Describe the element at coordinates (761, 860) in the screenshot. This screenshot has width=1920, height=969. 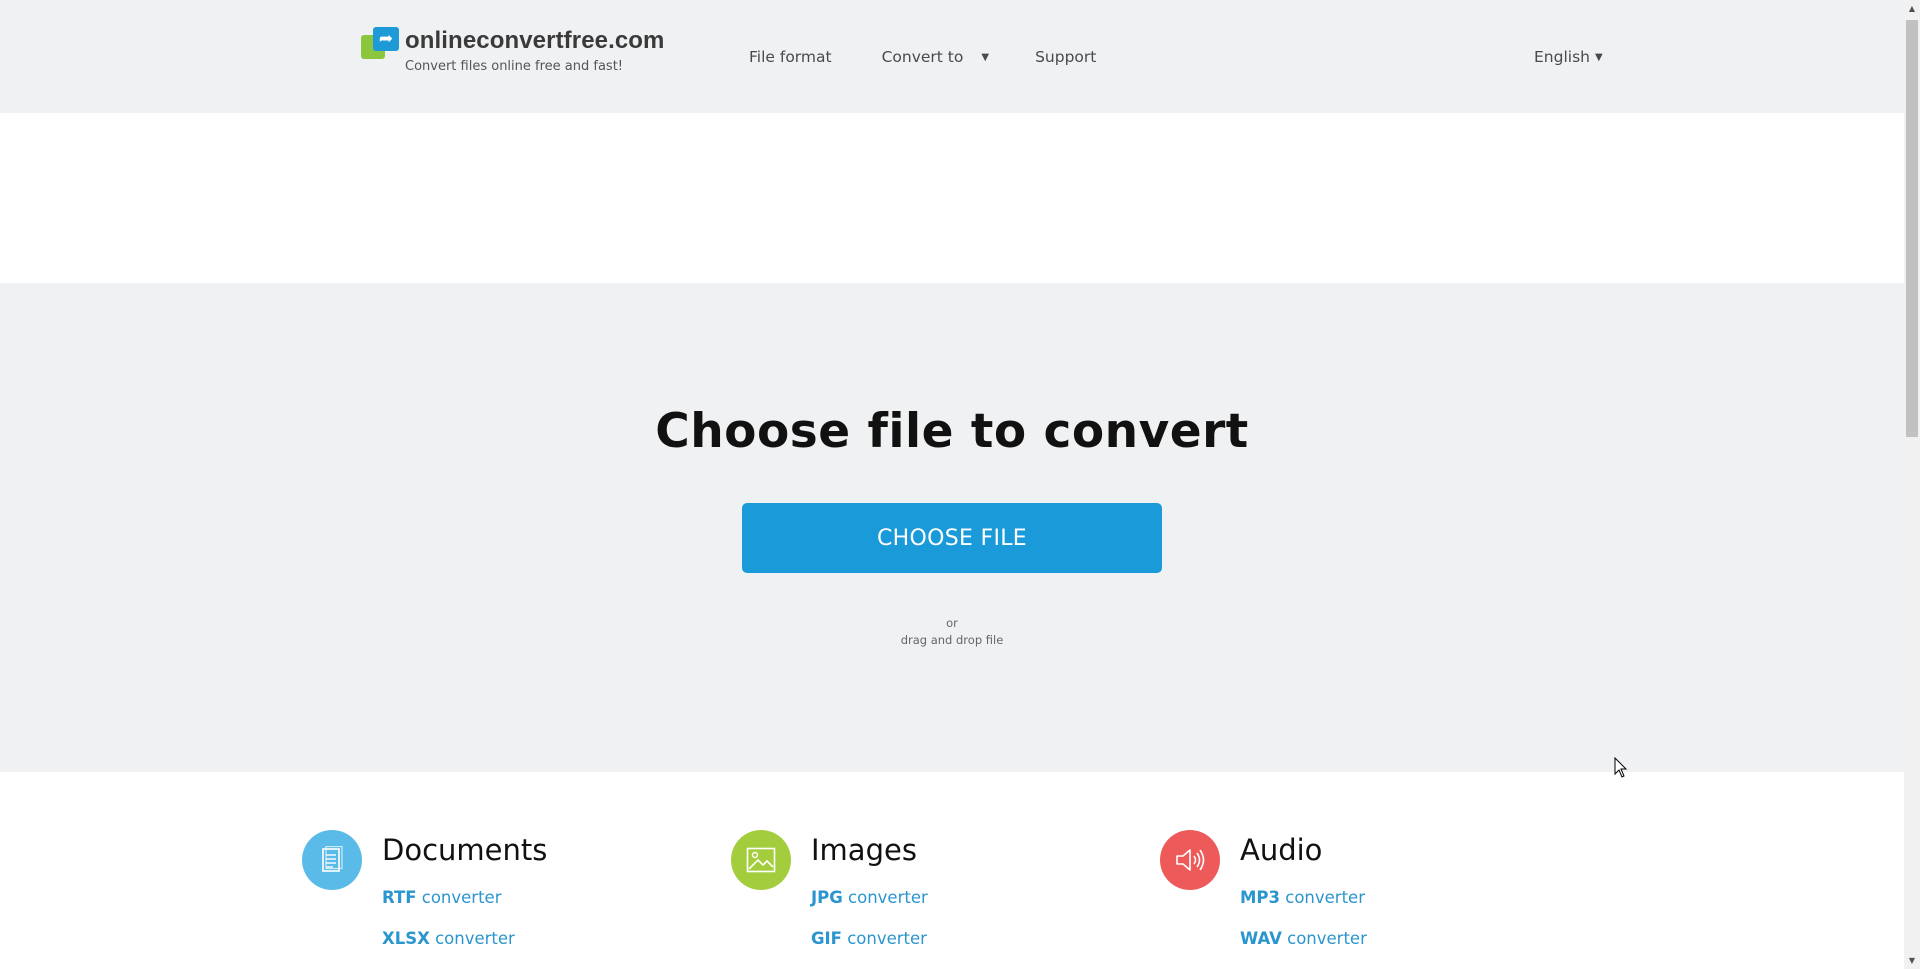
I see `image-icon` at that location.